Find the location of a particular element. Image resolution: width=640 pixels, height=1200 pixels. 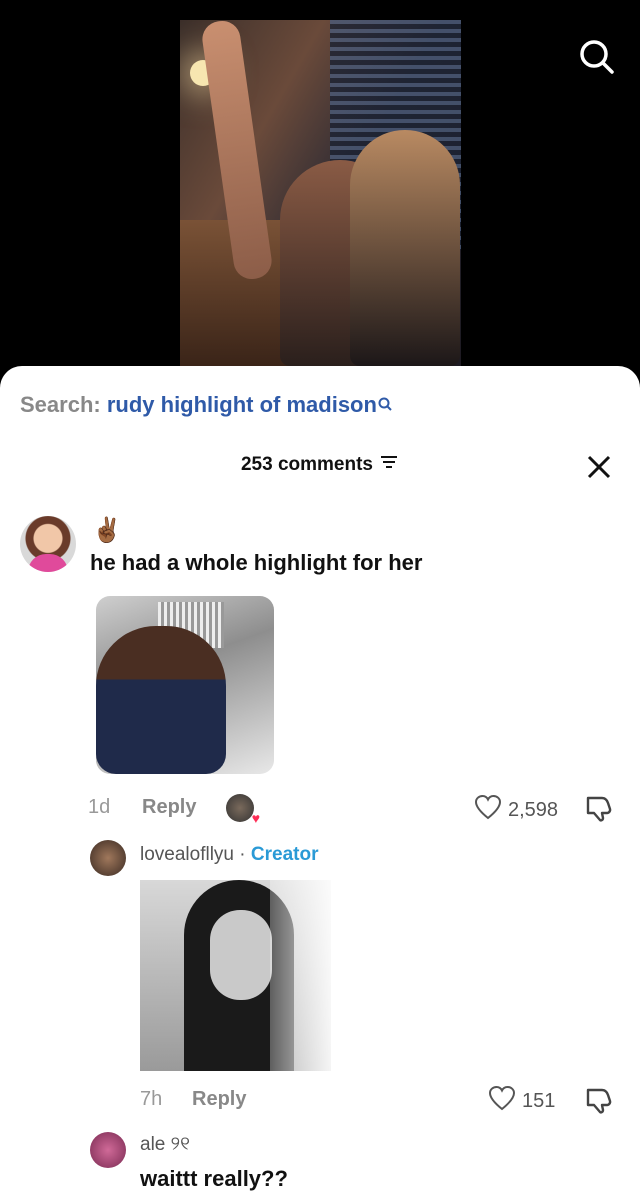

username: ale ୨୧ is located at coordinates (165, 1145).